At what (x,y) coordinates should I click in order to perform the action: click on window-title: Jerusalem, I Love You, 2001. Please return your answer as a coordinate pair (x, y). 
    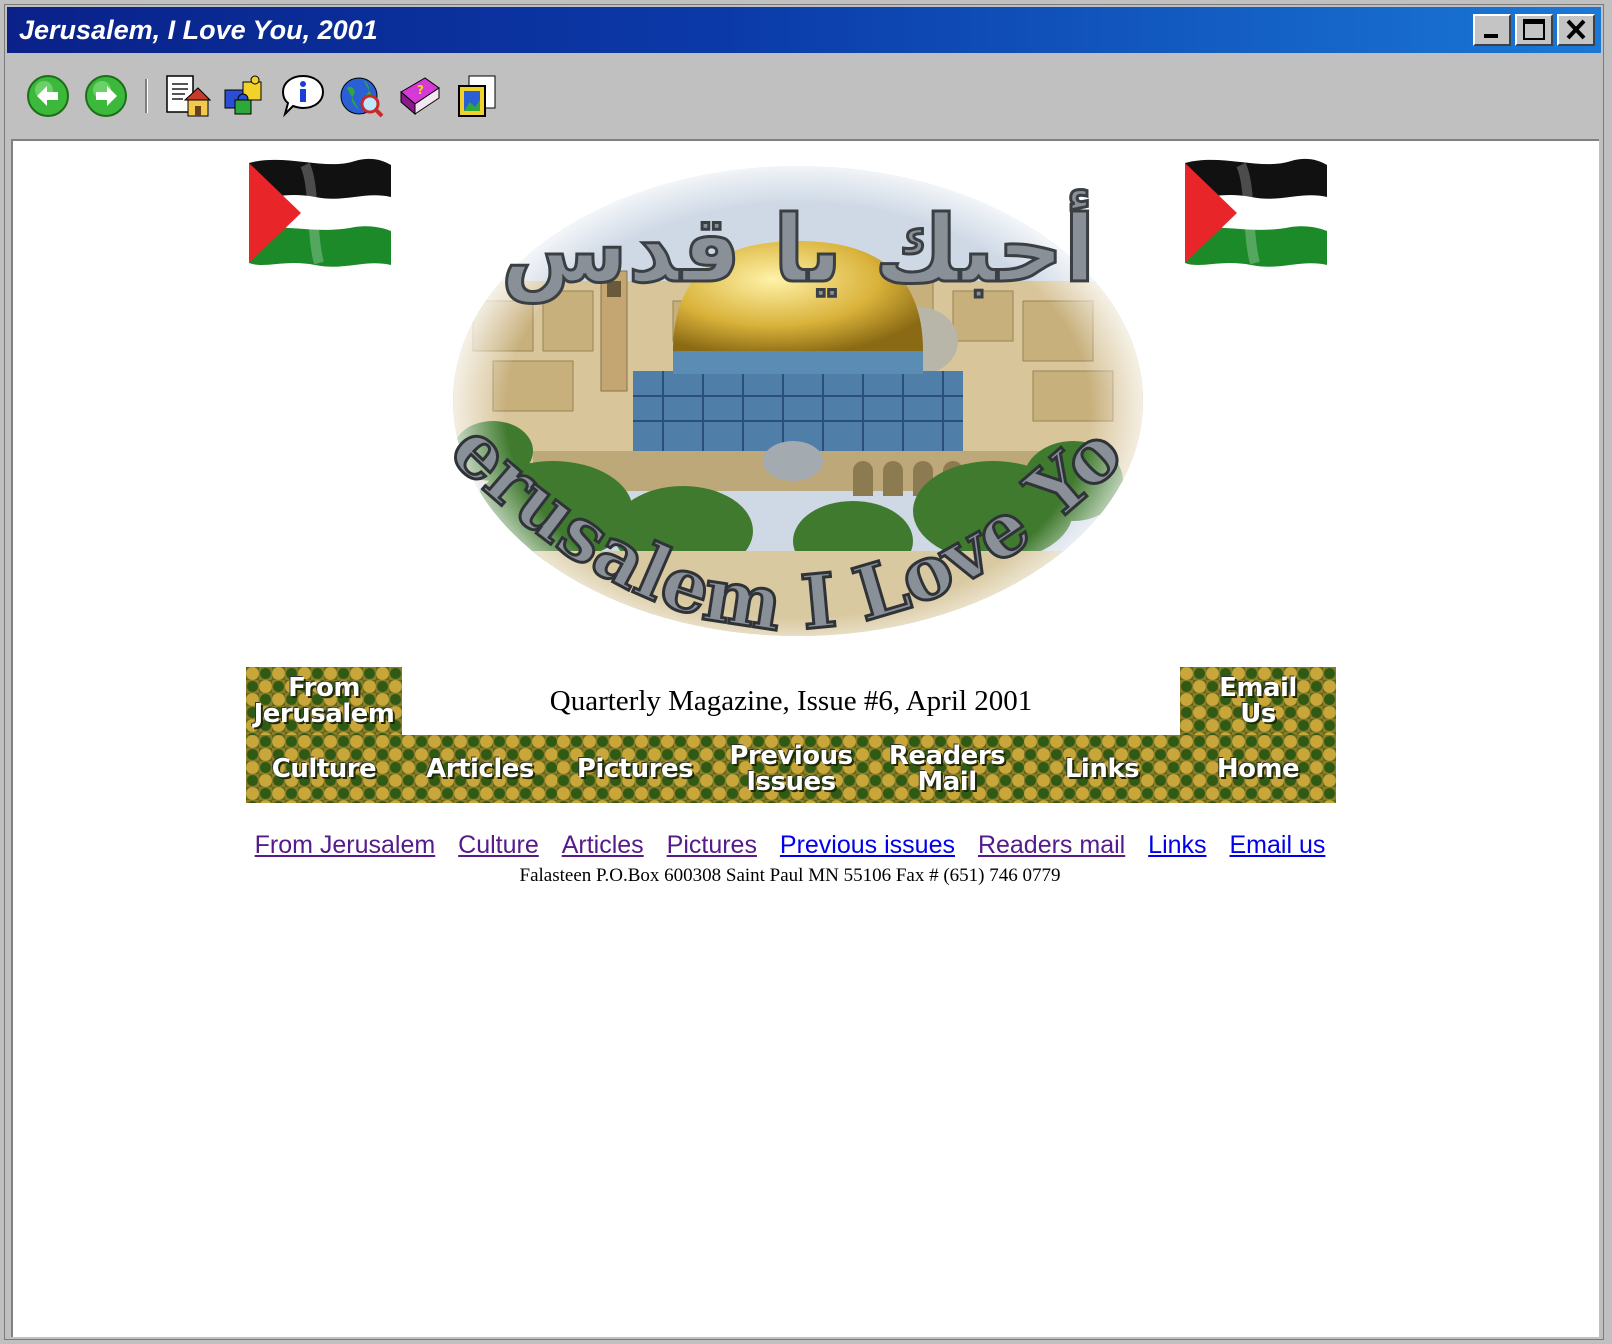
    Looking at the image, I should click on (198, 29).